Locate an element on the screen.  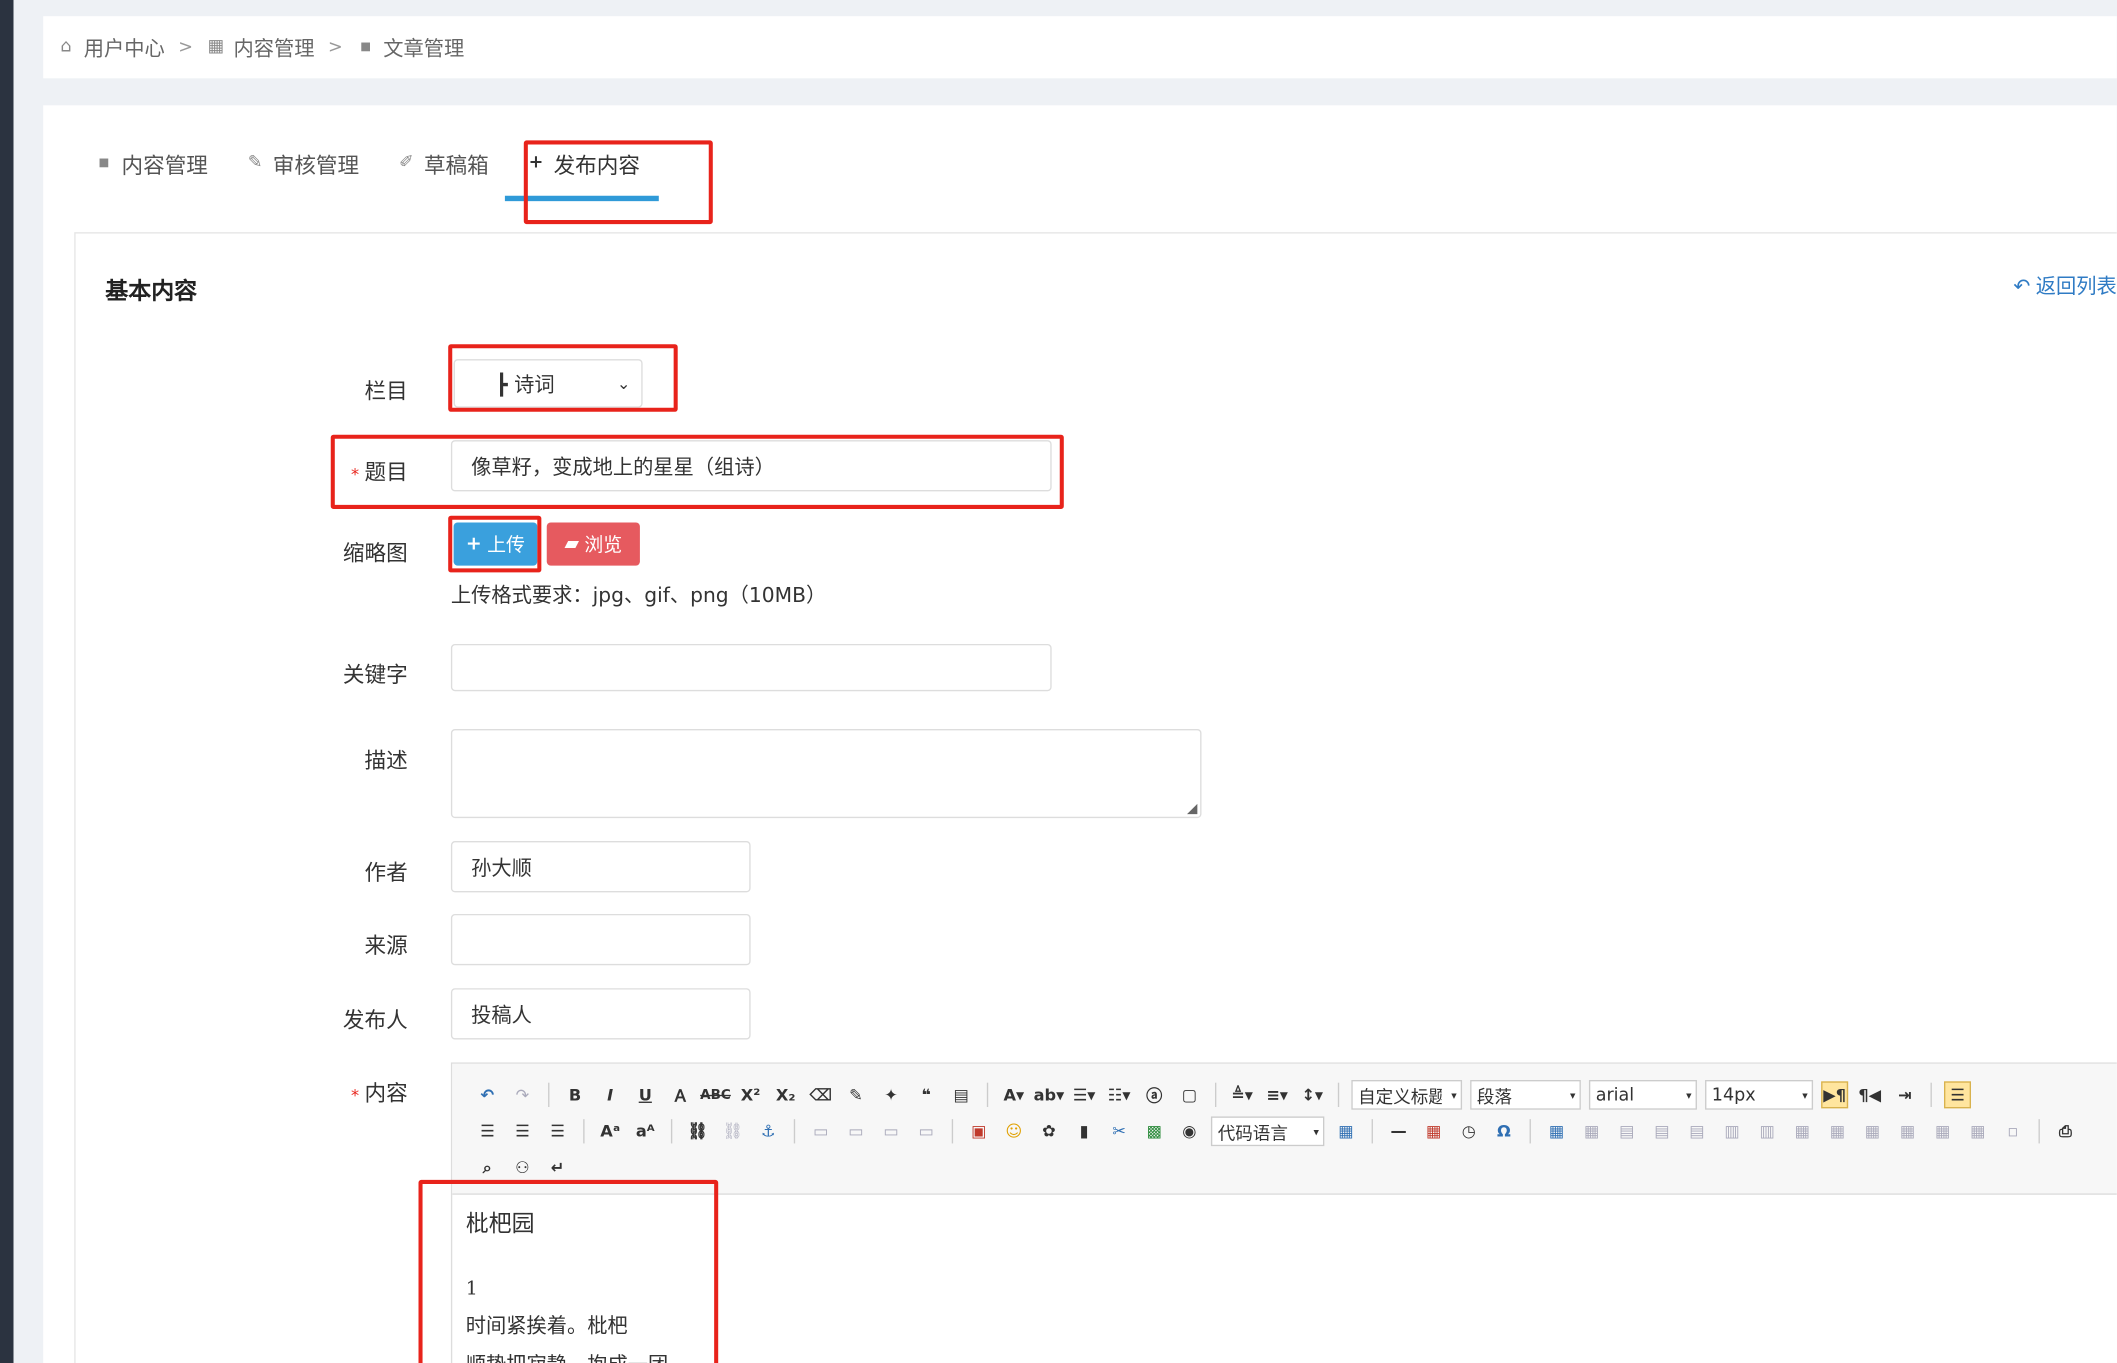
print-icon: ⎙ is located at coordinates (2065, 1131).